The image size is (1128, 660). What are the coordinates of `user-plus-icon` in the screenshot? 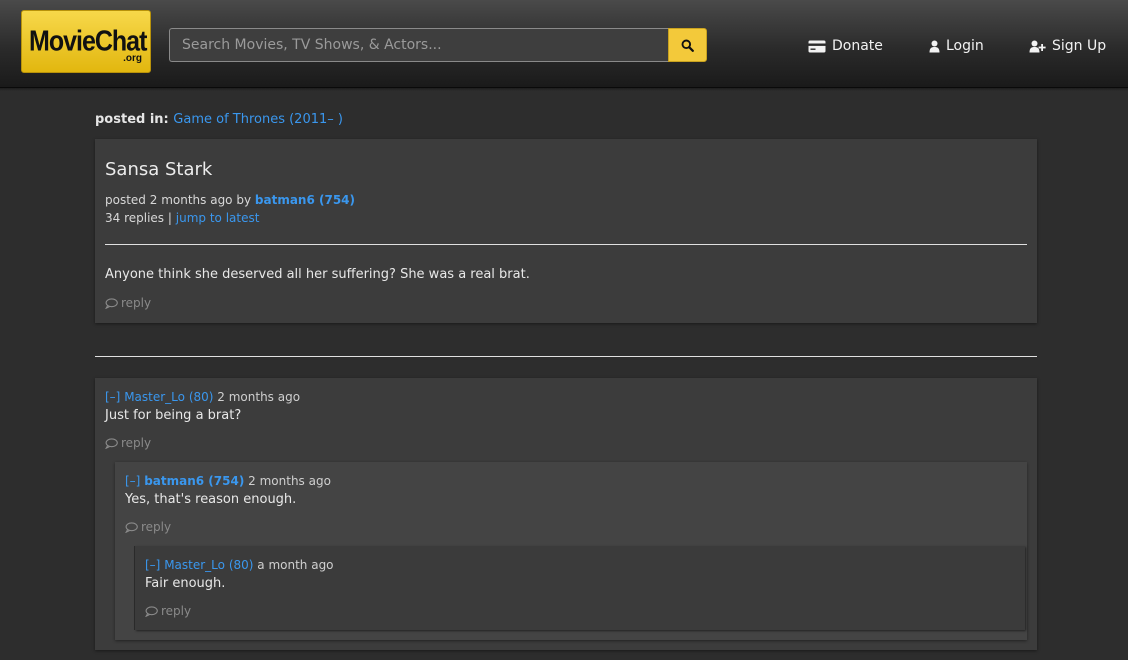 It's located at (1037, 46).